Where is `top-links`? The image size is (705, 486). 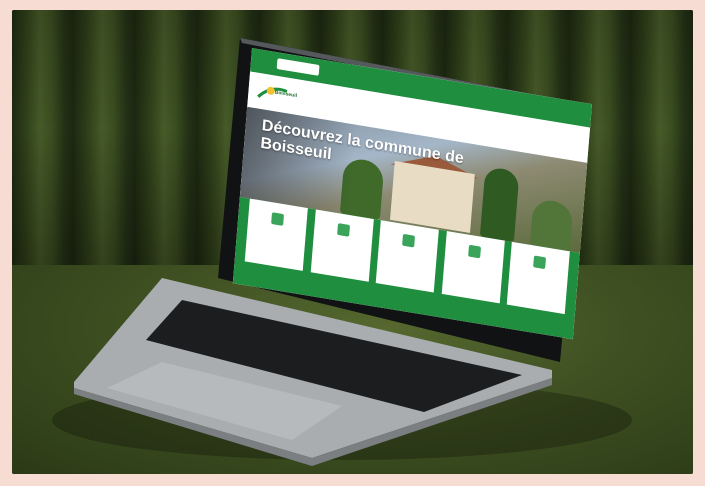
top-links is located at coordinates (575, 109).